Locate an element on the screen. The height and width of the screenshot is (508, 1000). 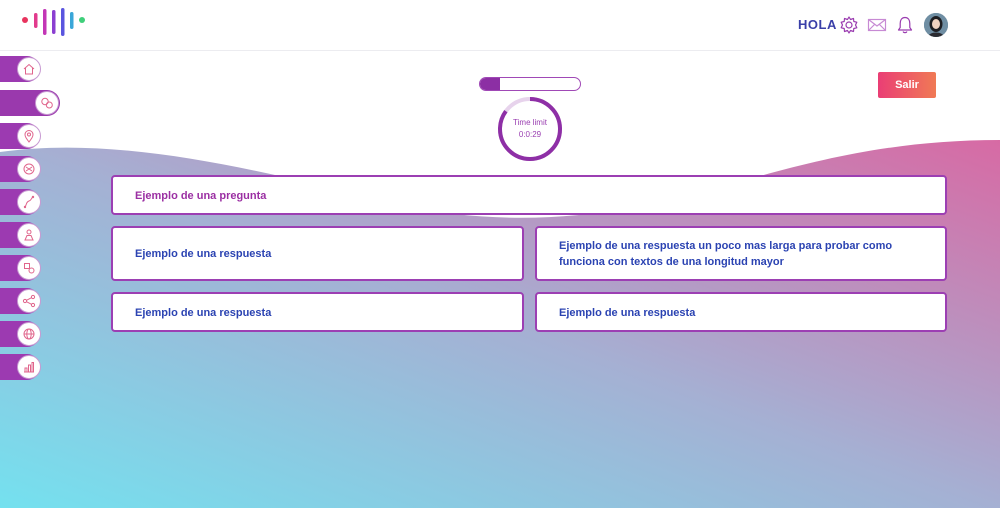
sidebar-item-person is located at coordinates (20, 235).